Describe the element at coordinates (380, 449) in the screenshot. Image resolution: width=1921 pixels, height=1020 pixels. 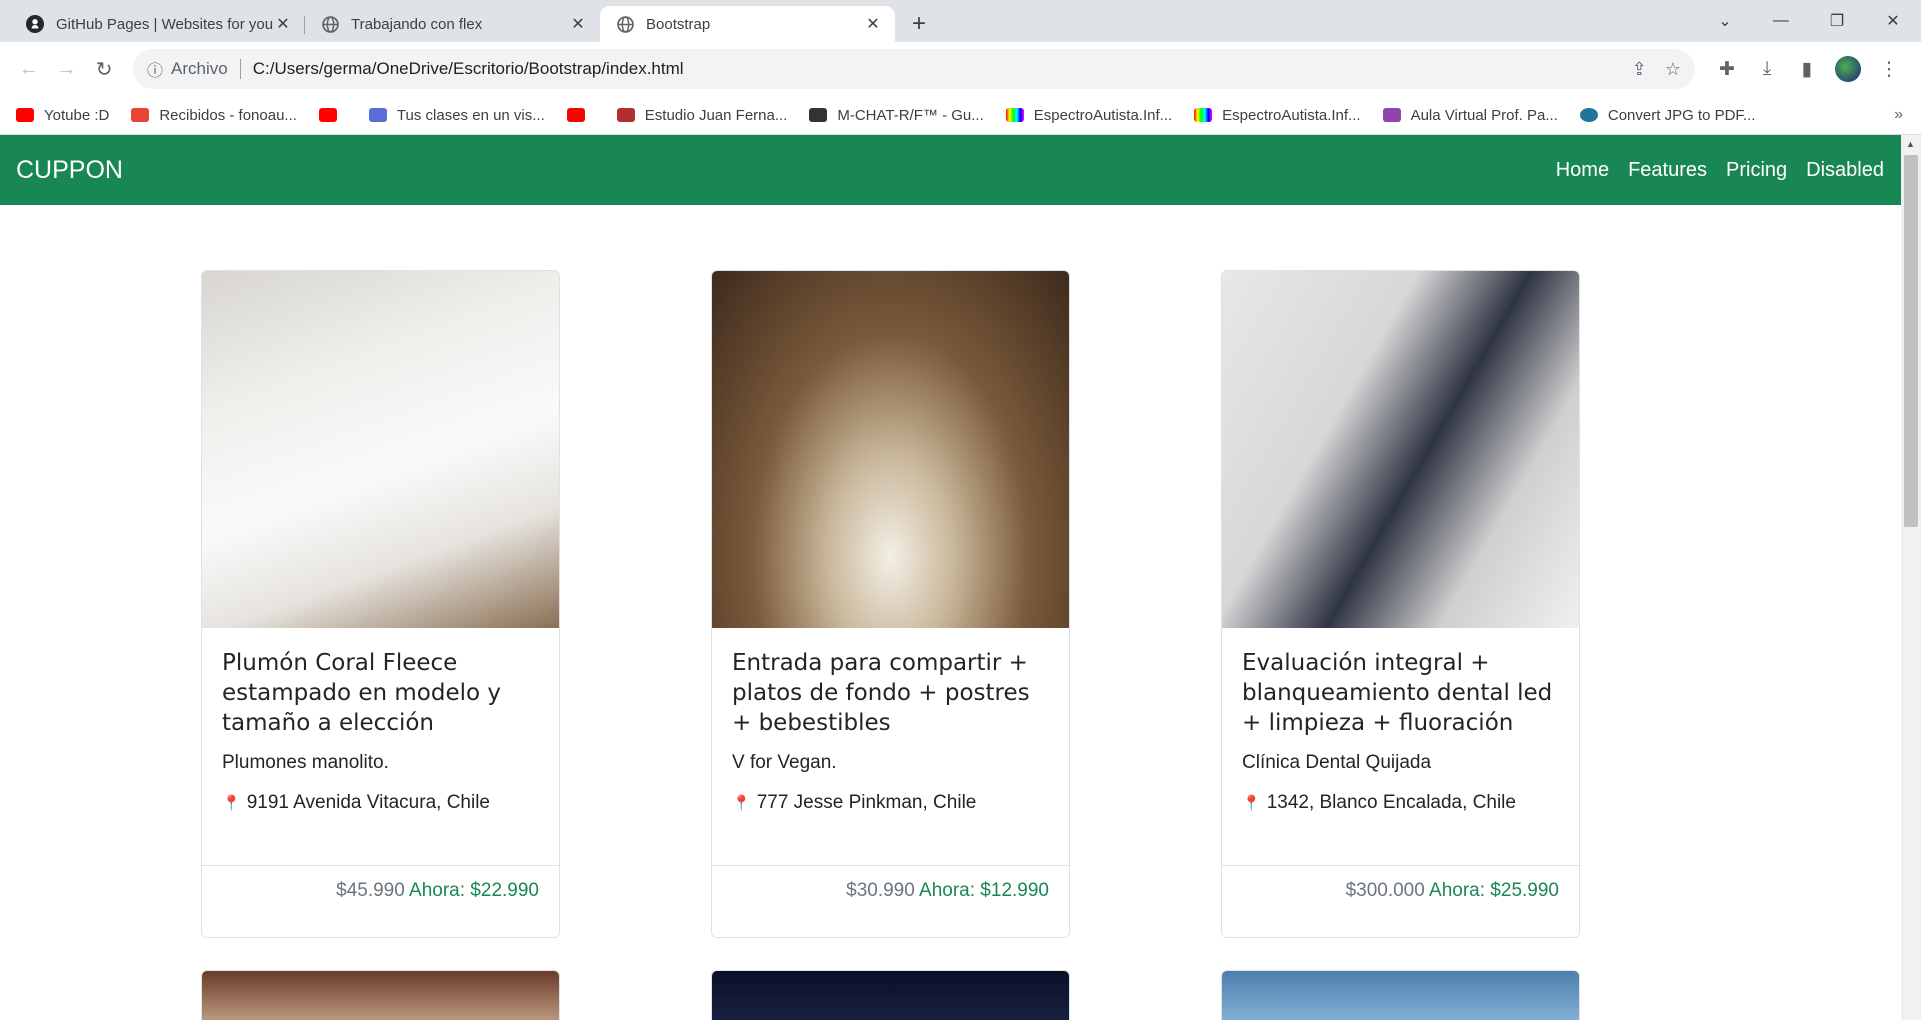
I see `card-image-bedding` at that location.